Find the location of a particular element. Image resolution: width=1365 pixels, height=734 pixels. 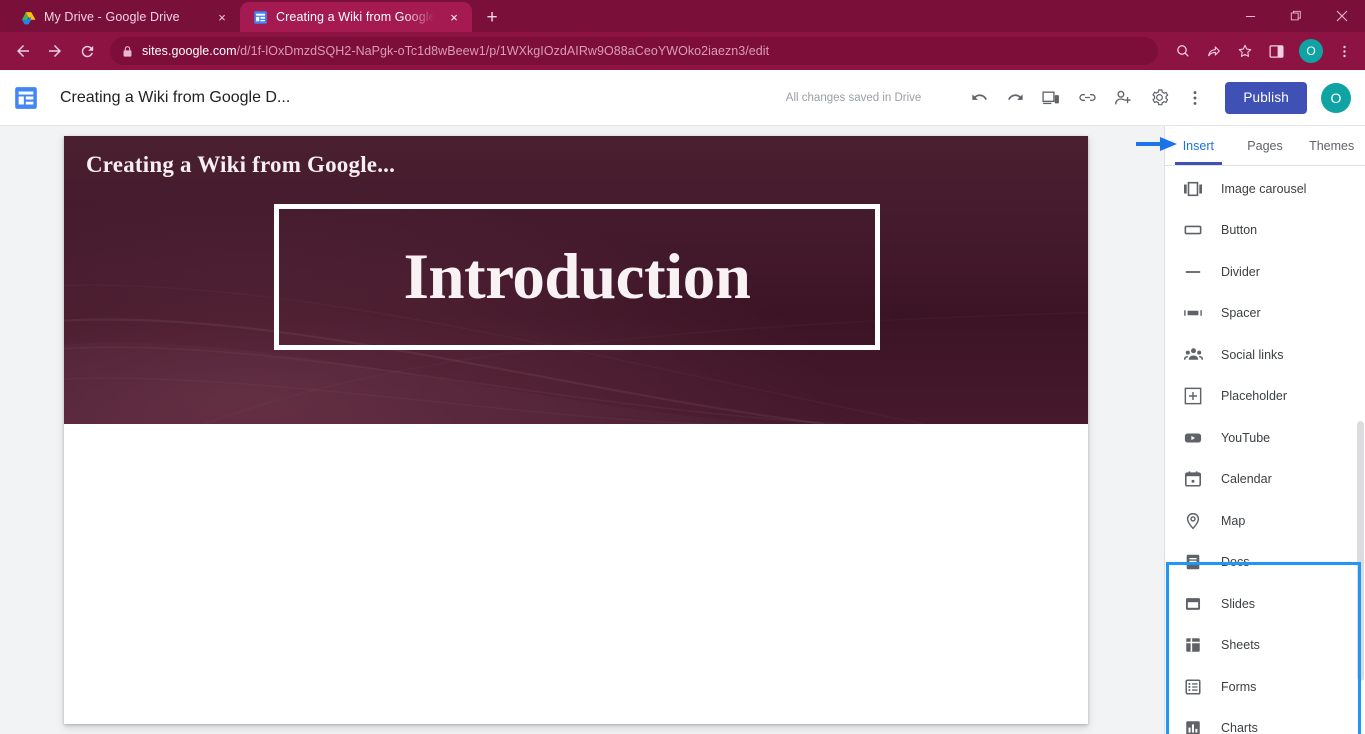

insert-item-spacer: Spacer is located at coordinates (1265, 314).